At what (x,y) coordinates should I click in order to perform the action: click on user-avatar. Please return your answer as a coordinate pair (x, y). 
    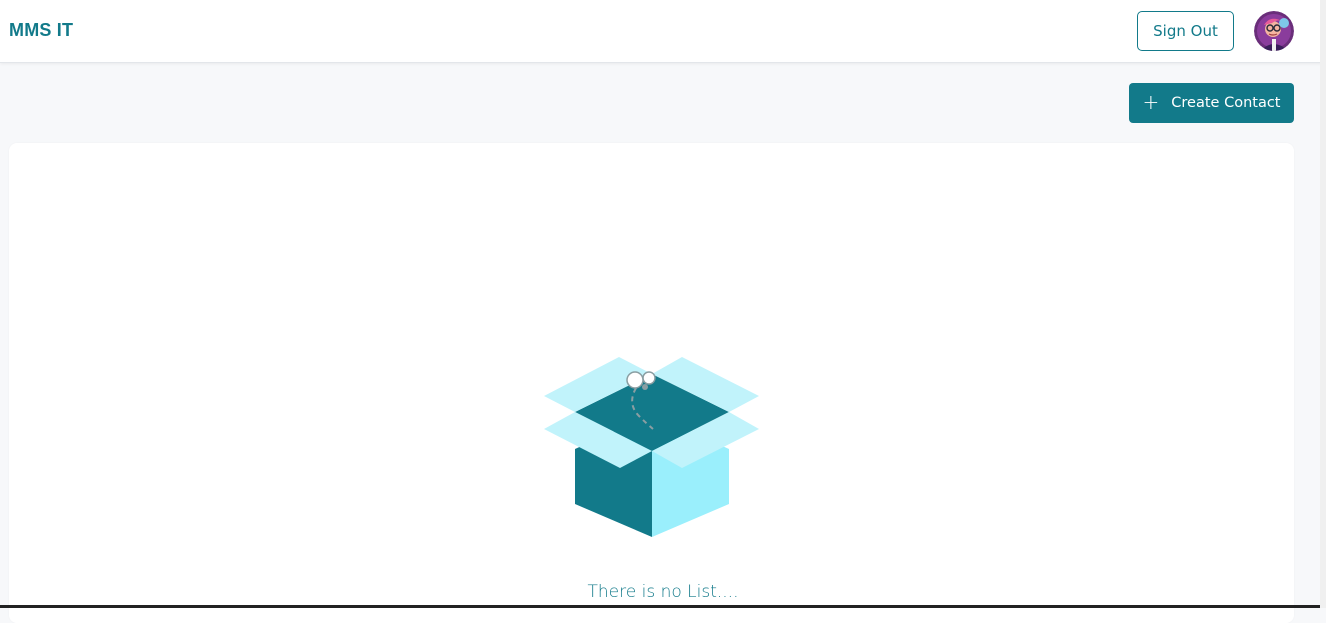
    Looking at the image, I should click on (1274, 31).